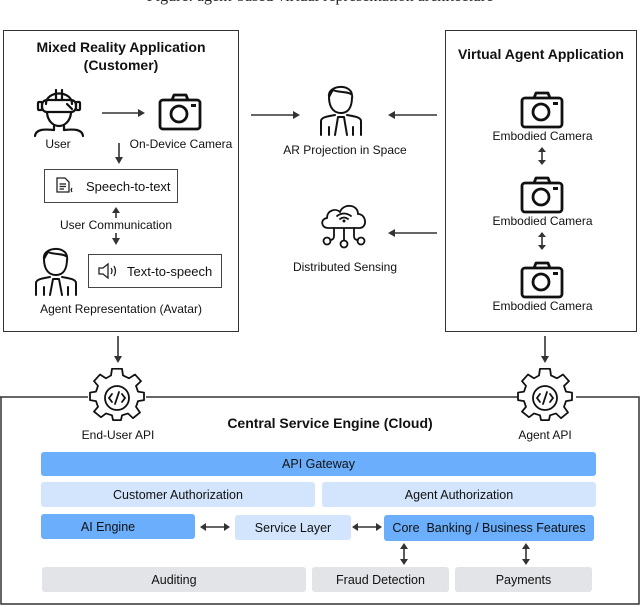 The height and width of the screenshot is (607, 640). Describe the element at coordinates (121, 47) in the screenshot. I see `mixed-reality-title-line1: Mixed Reality Application` at that location.